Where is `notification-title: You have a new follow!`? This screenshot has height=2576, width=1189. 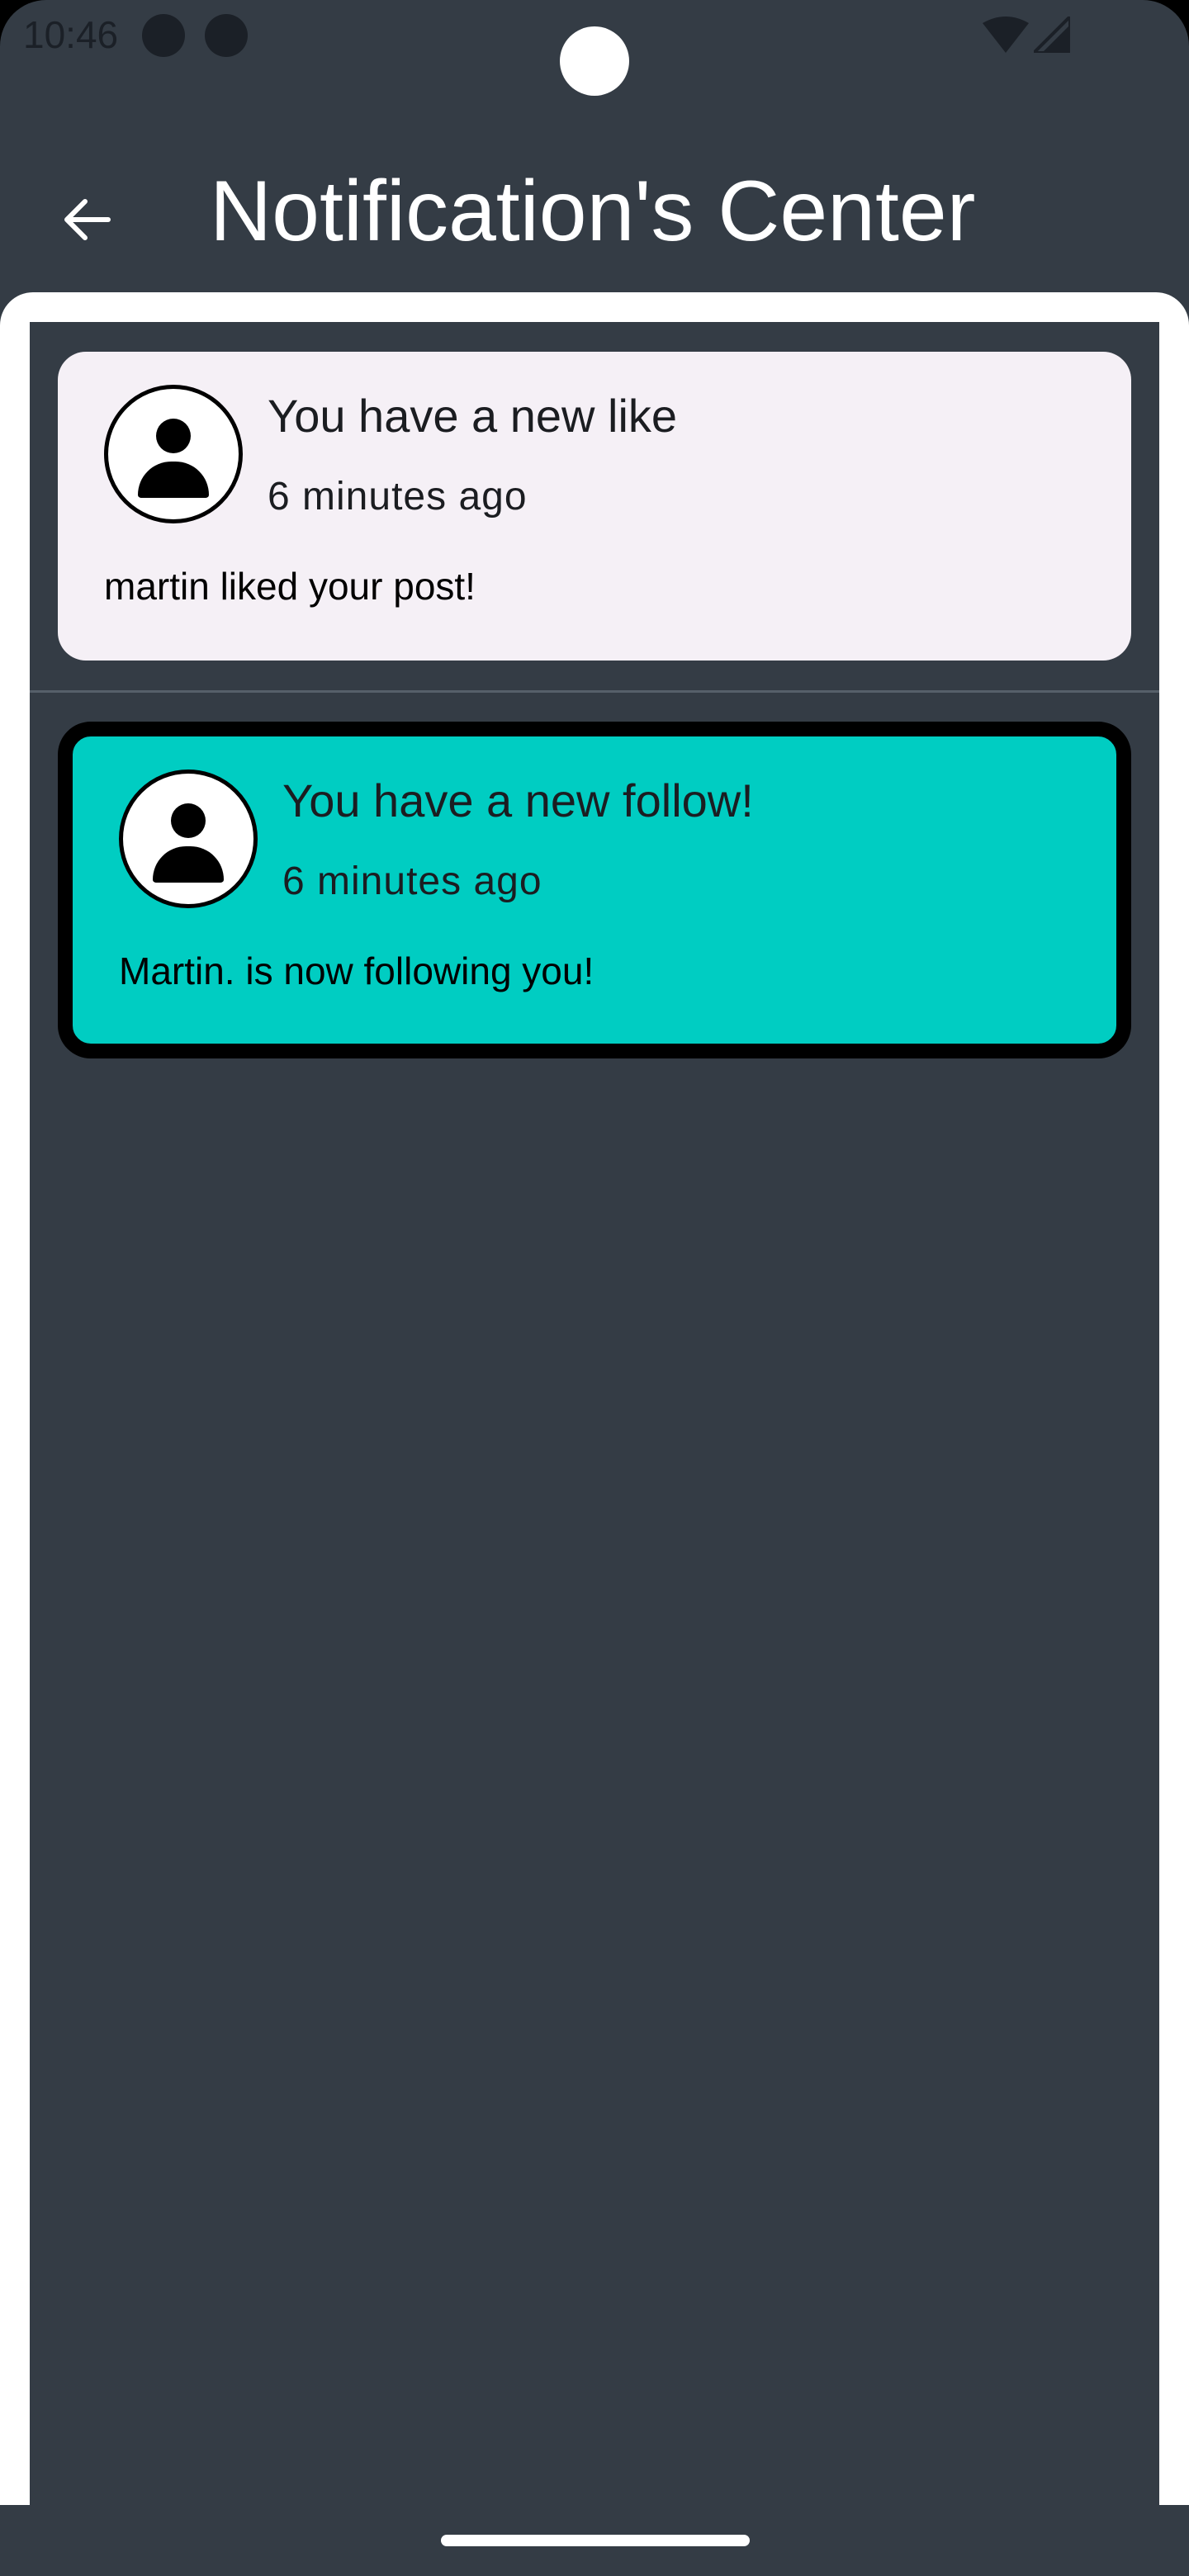 notification-title: You have a new follow! is located at coordinates (518, 800).